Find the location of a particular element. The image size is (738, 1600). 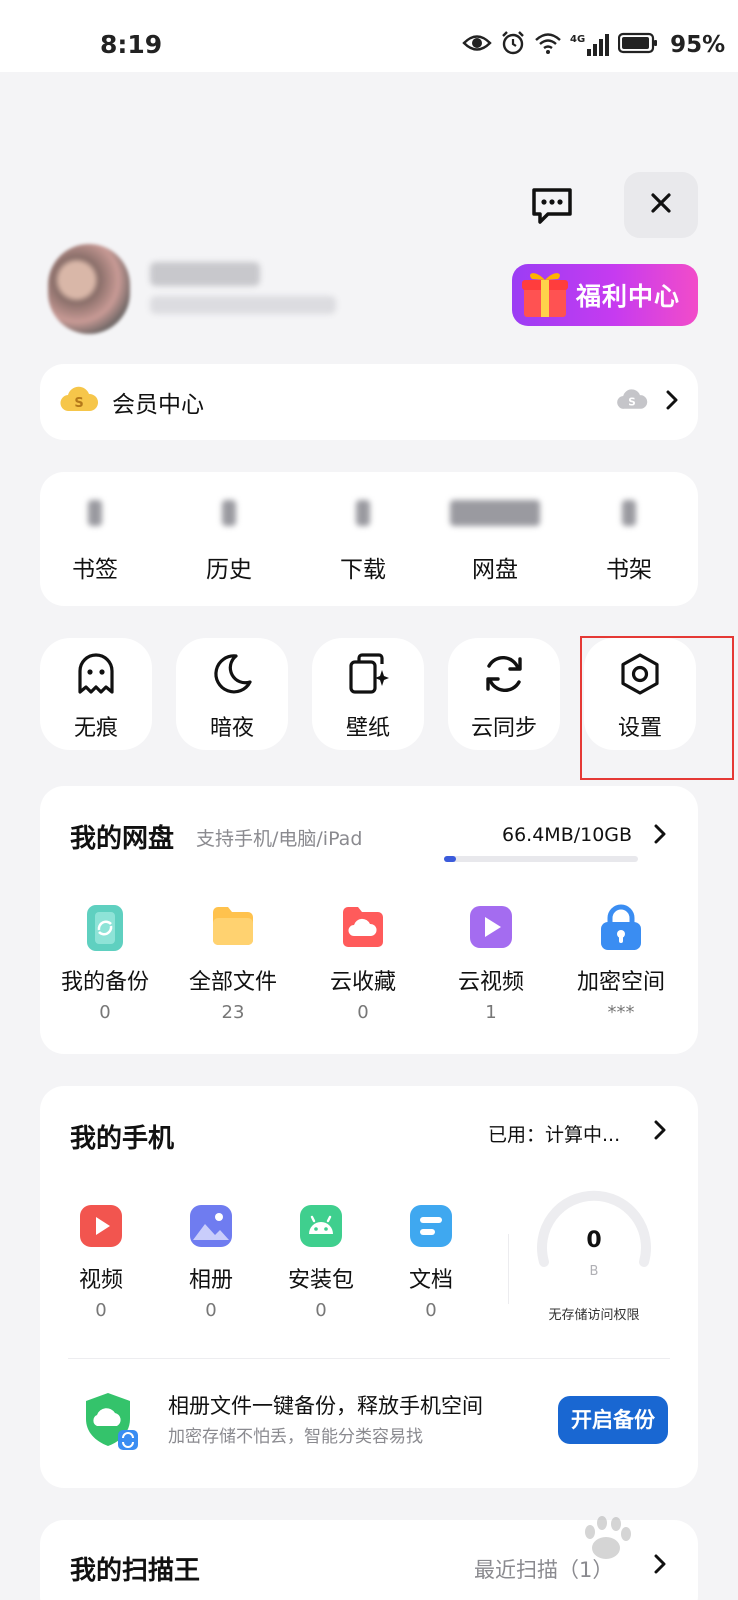

tool-label: 无痕 is located at coordinates (95, 728).